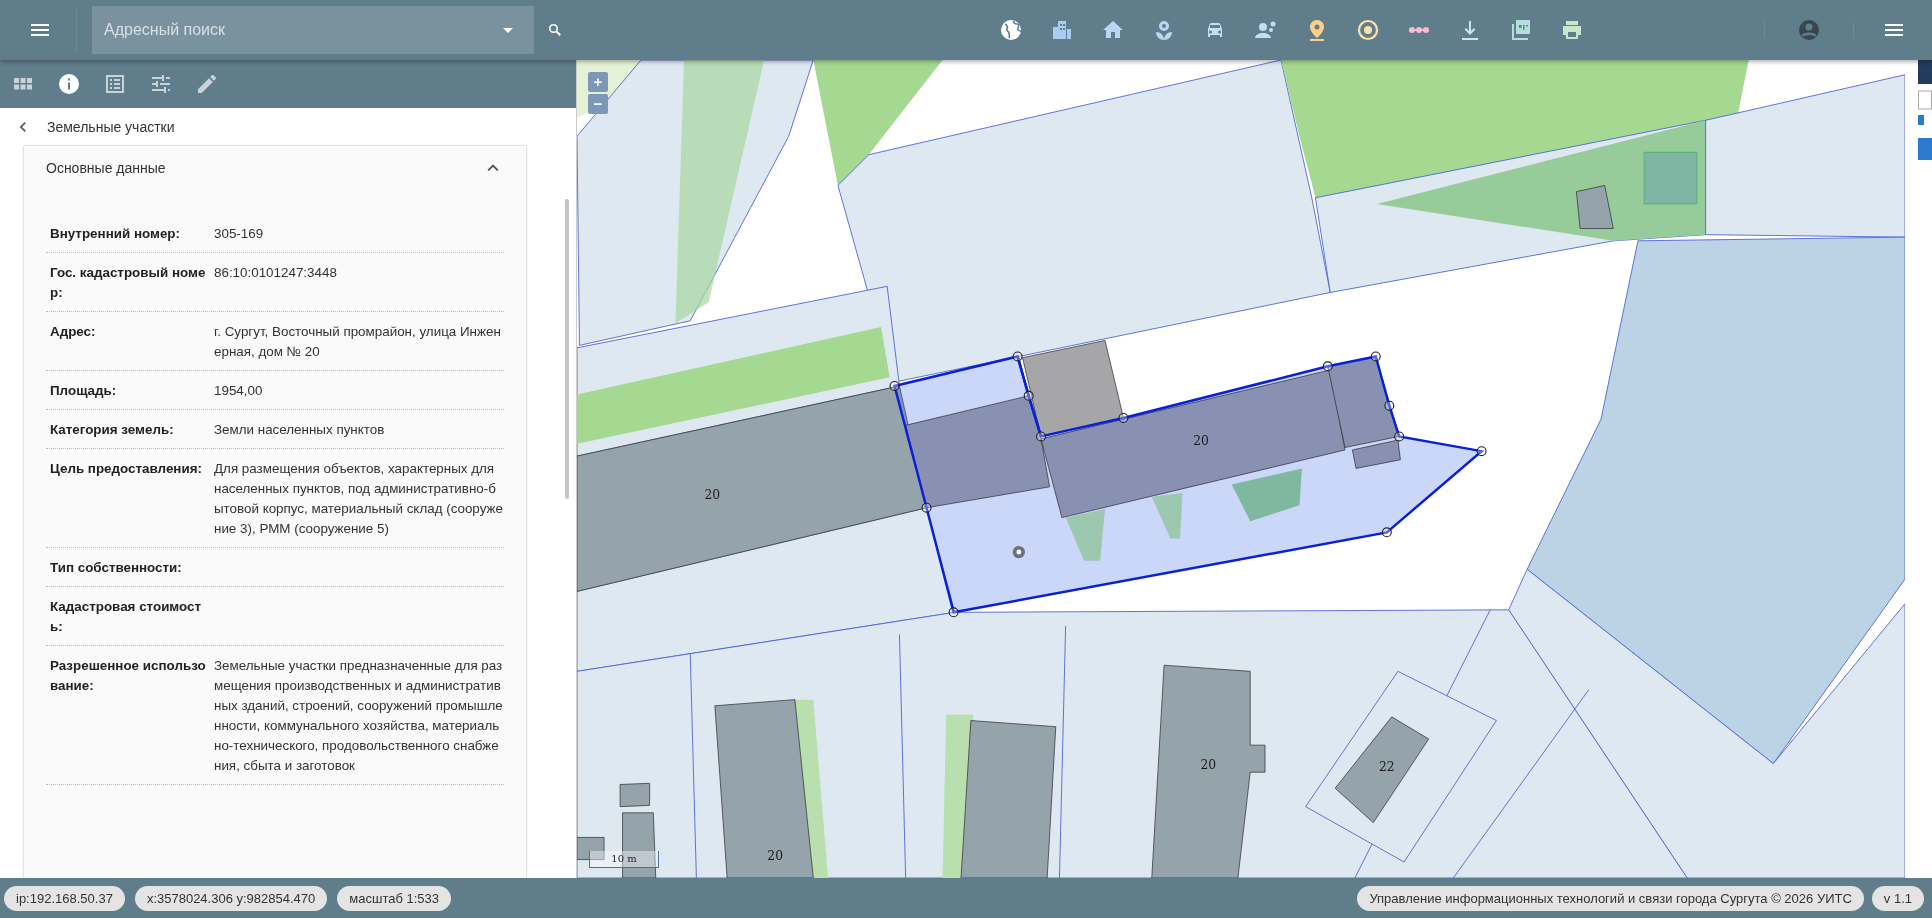  I want to click on zoom-in-button: +, so click(598, 82).